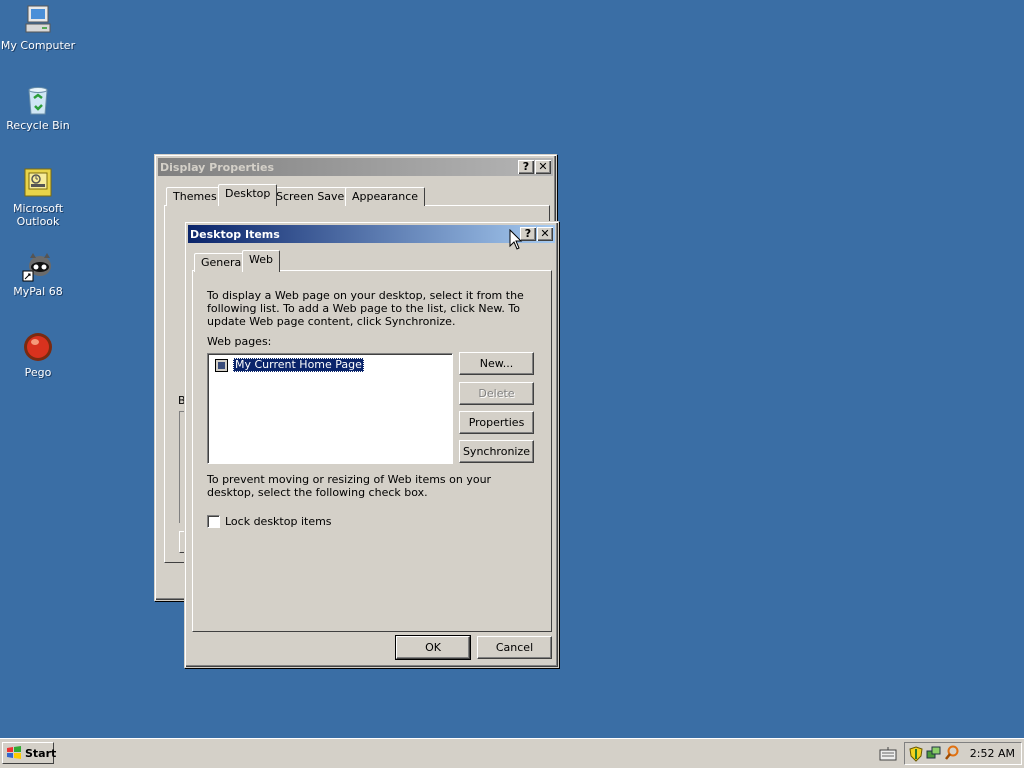 This screenshot has width=1024, height=768. Describe the element at coordinates (38, 20) in the screenshot. I see `computer-icon` at that location.